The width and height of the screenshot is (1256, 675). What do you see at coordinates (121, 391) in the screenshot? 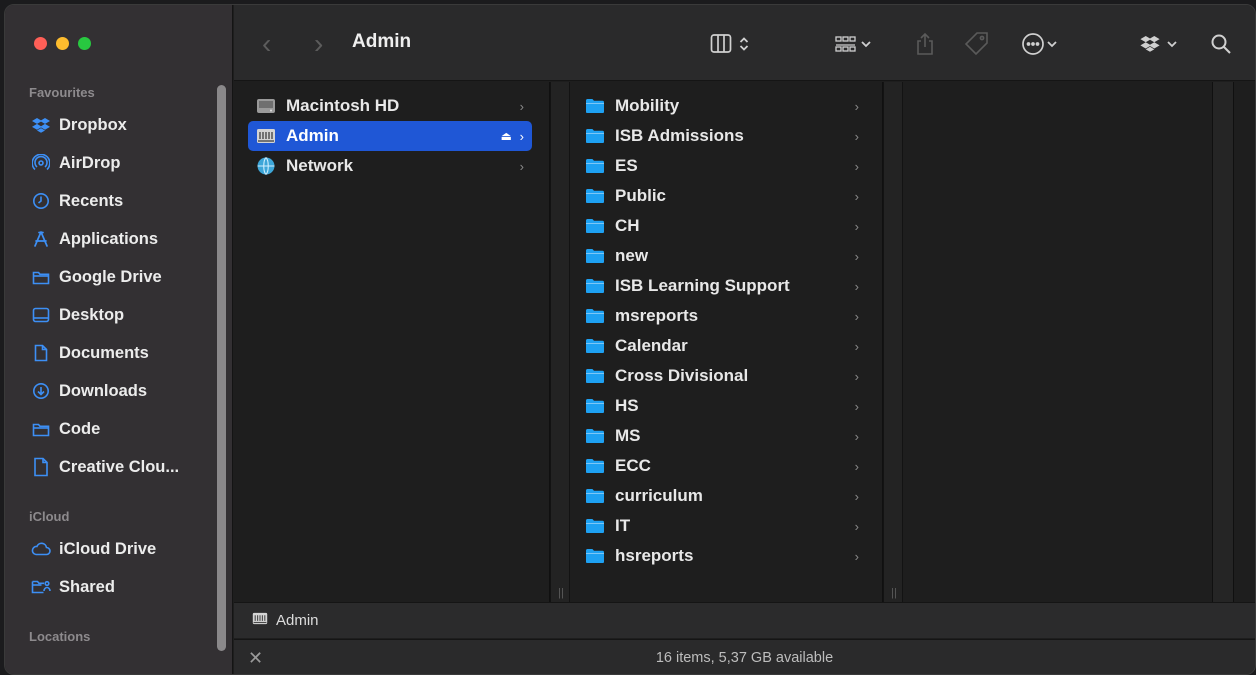
I see `sidebar-item-downloads: Downloads` at bounding box center [121, 391].